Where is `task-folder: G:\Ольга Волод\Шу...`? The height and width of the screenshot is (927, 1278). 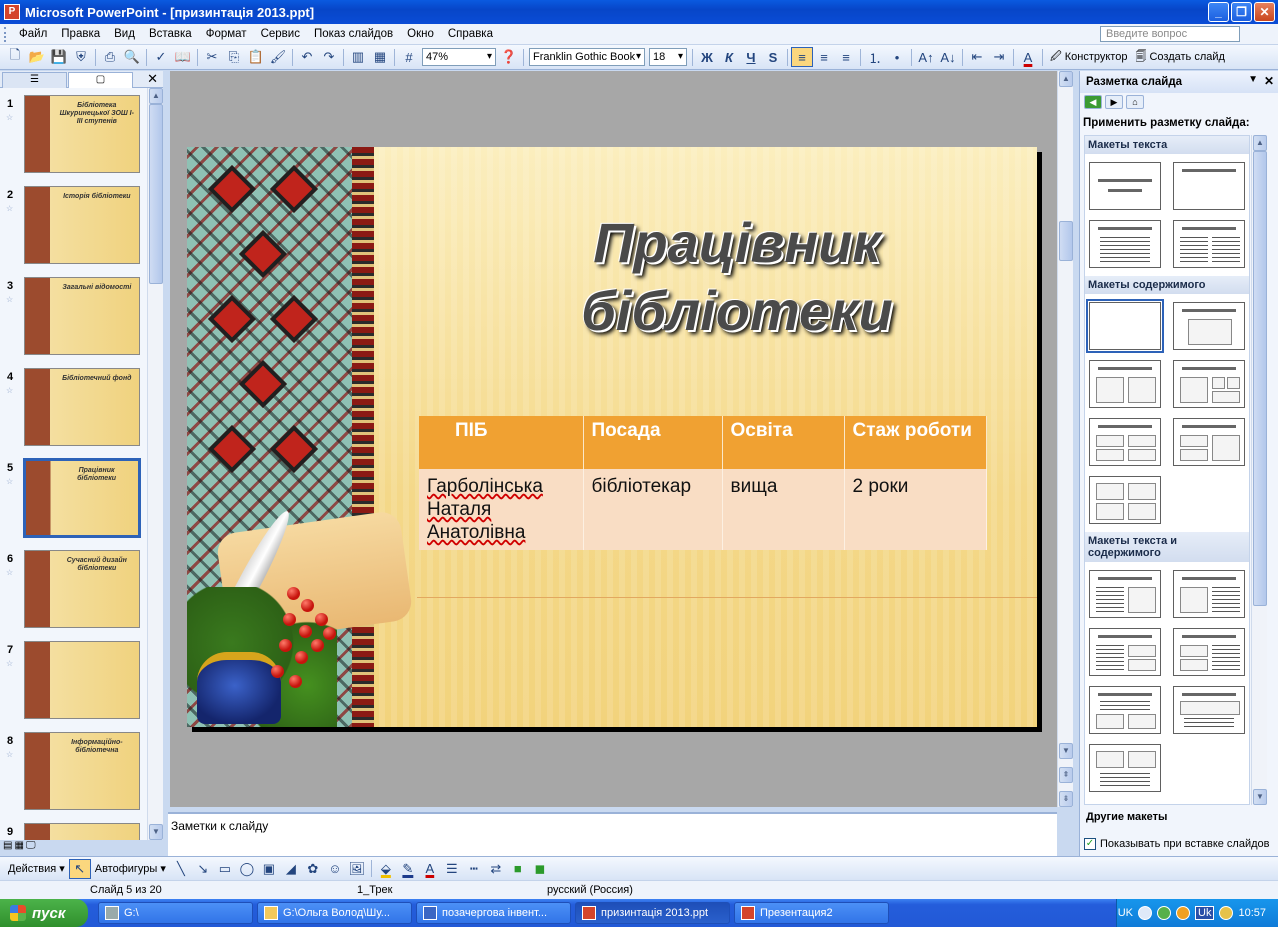
task-folder: G:\Ольга Волод\Шу... is located at coordinates (334, 913).